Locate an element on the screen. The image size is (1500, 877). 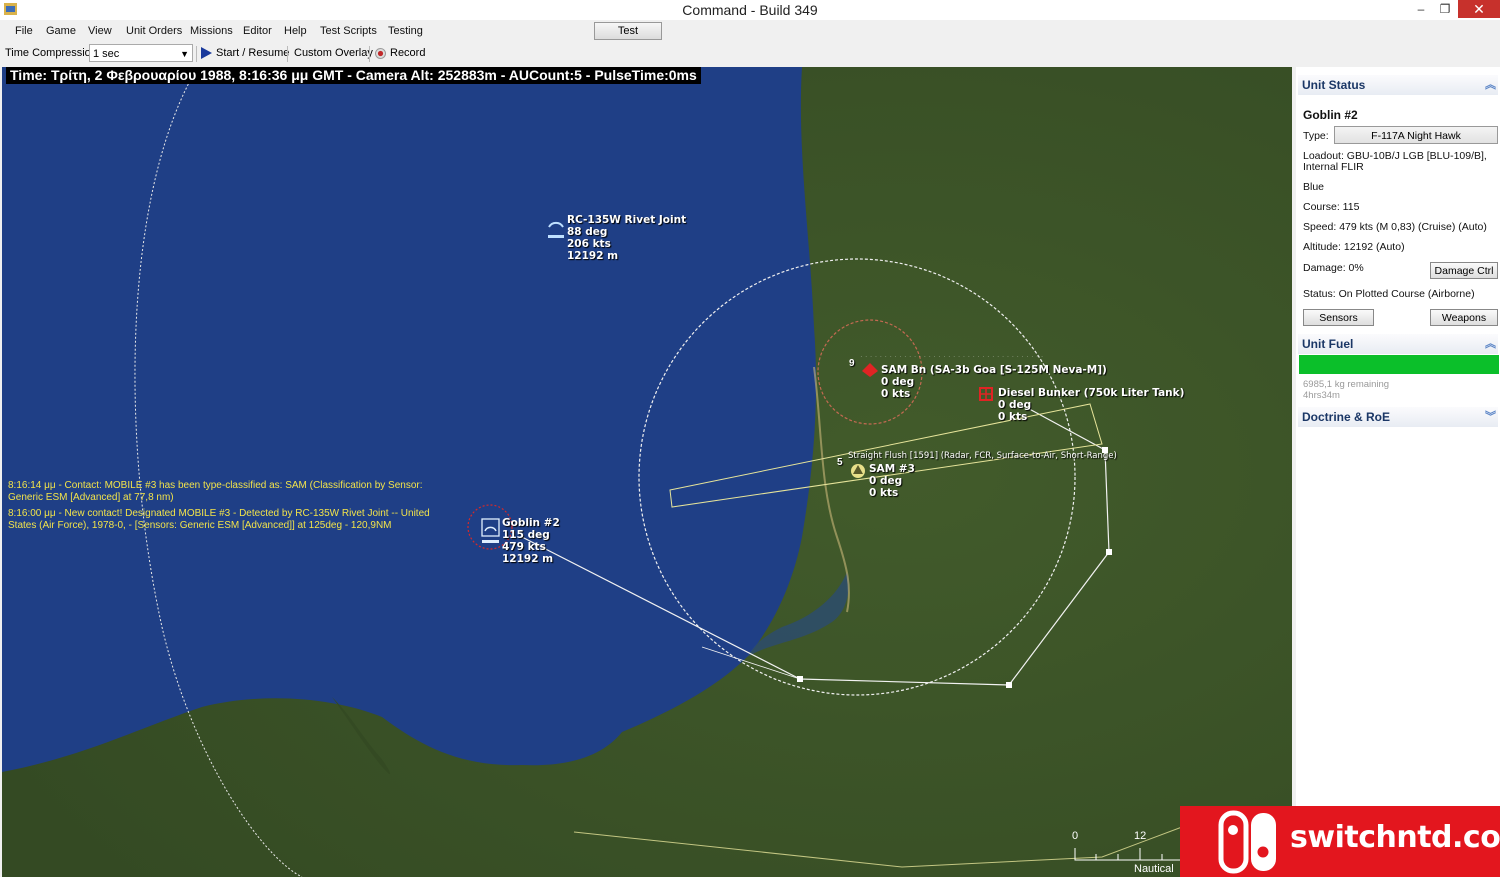
loadout-line-2: Internal FLIR is located at coordinates (1333, 167).